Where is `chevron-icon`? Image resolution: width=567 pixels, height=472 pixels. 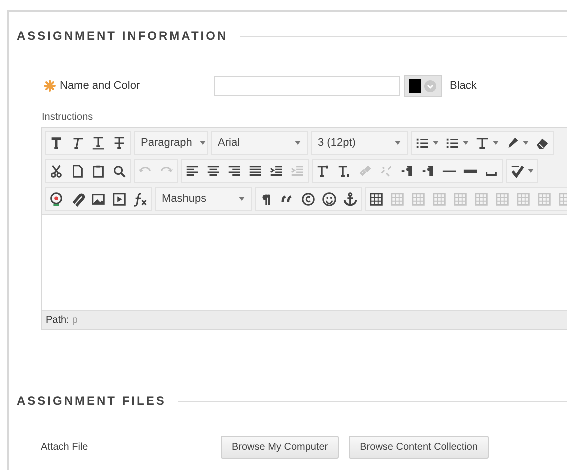 chevron-icon is located at coordinates (430, 86).